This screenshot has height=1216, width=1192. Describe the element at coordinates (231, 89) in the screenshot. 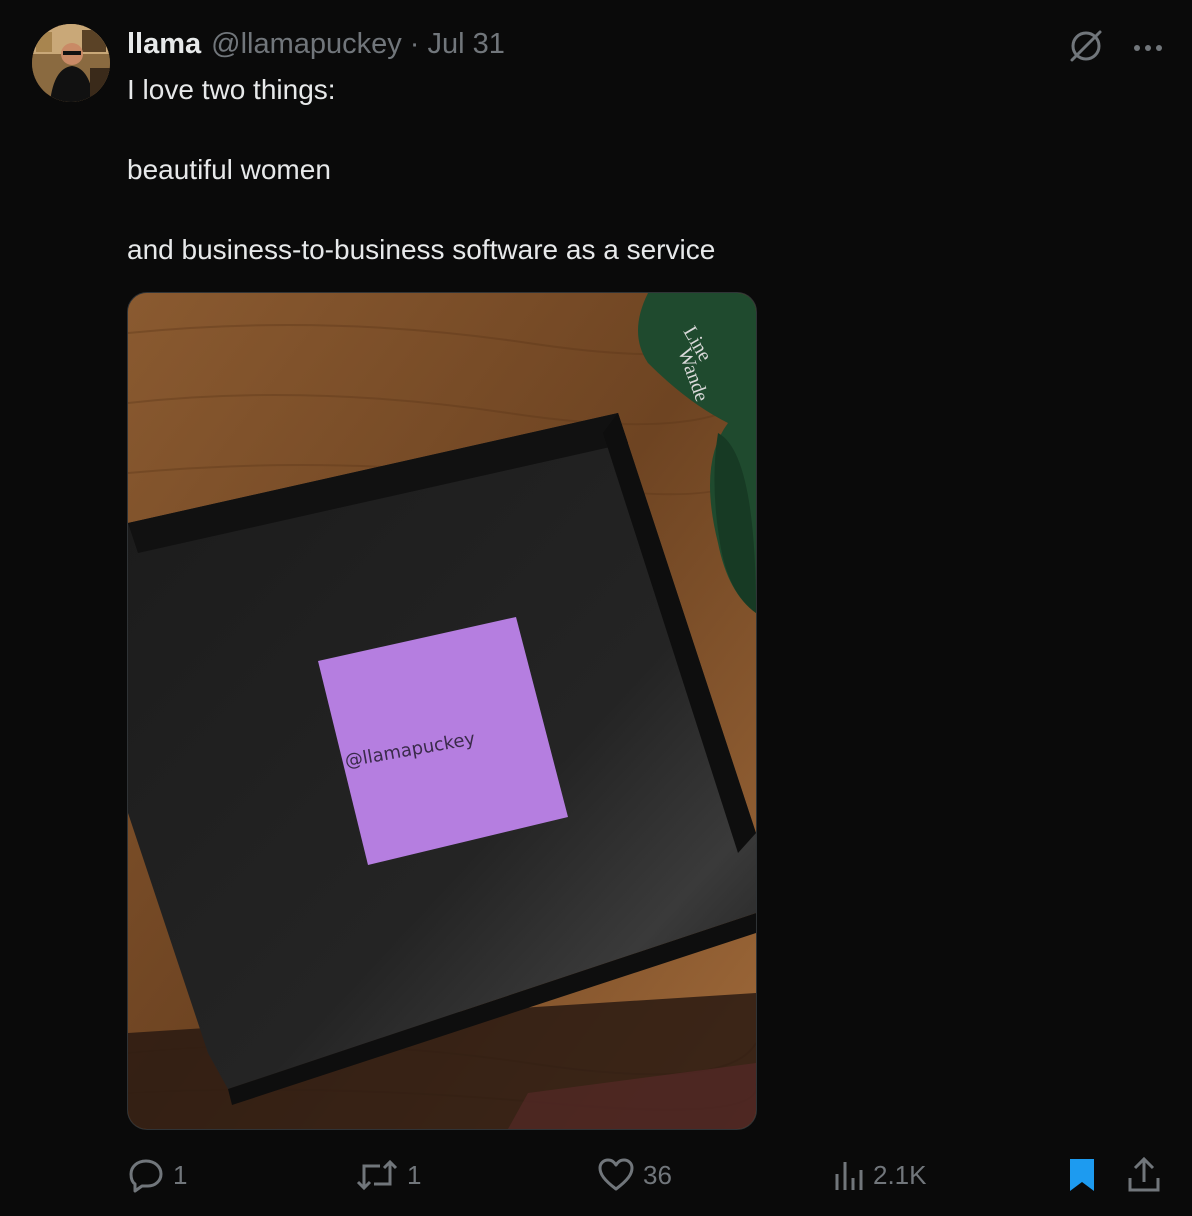

I see `tweet-line-1: I love two things:` at that location.